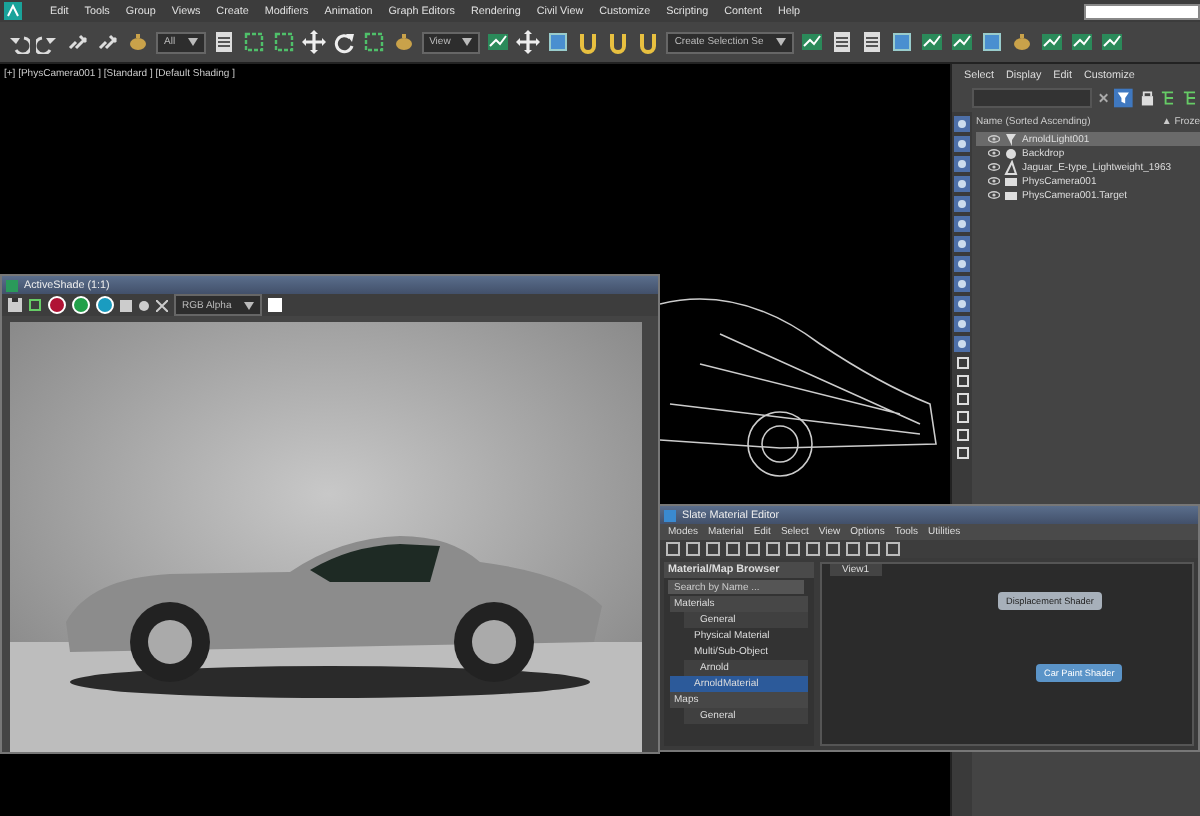 The image size is (1200, 816). I want to click on save-icon, so click(15, 305).